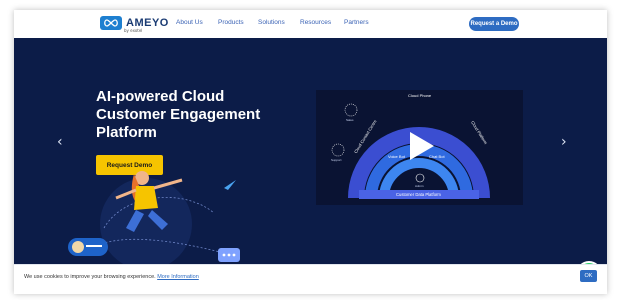 This screenshot has height=300, width=620. Describe the element at coordinates (178, 277) in the screenshot. I see `more-information-link: More Information` at that location.